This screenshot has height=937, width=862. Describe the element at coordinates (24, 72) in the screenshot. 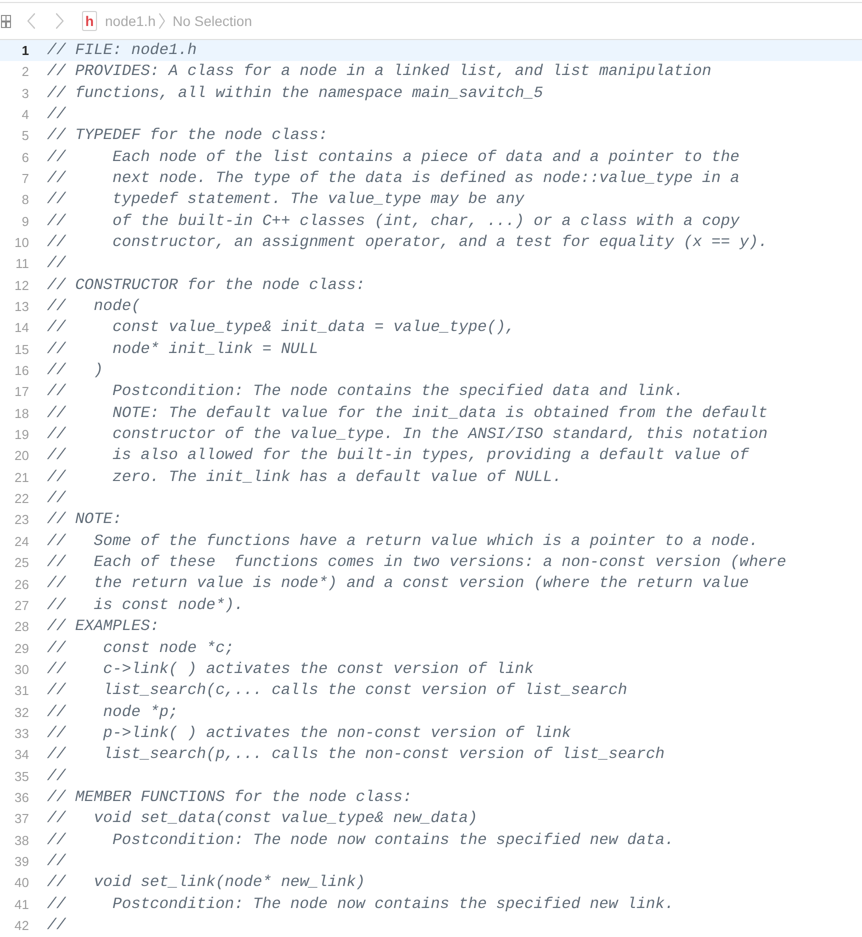

I see `line-number: 2` at that location.